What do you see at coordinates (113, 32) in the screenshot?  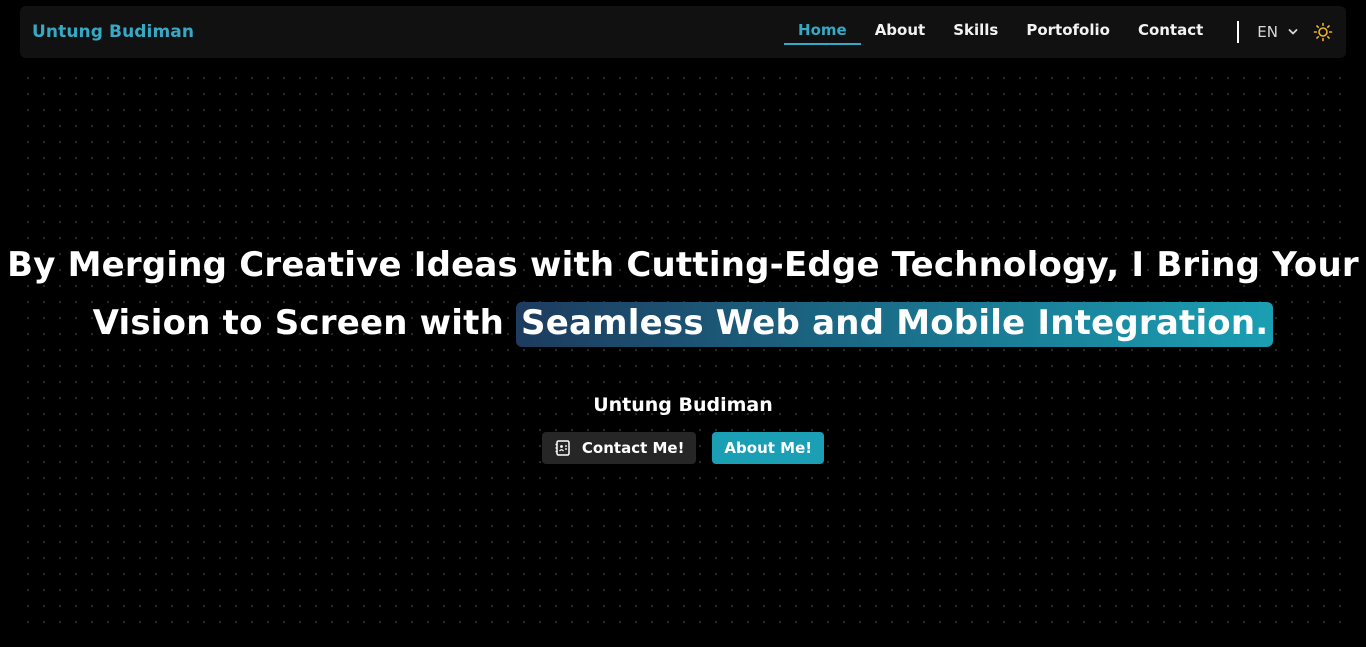 I see `brand-logo: Untung Budiman` at bounding box center [113, 32].